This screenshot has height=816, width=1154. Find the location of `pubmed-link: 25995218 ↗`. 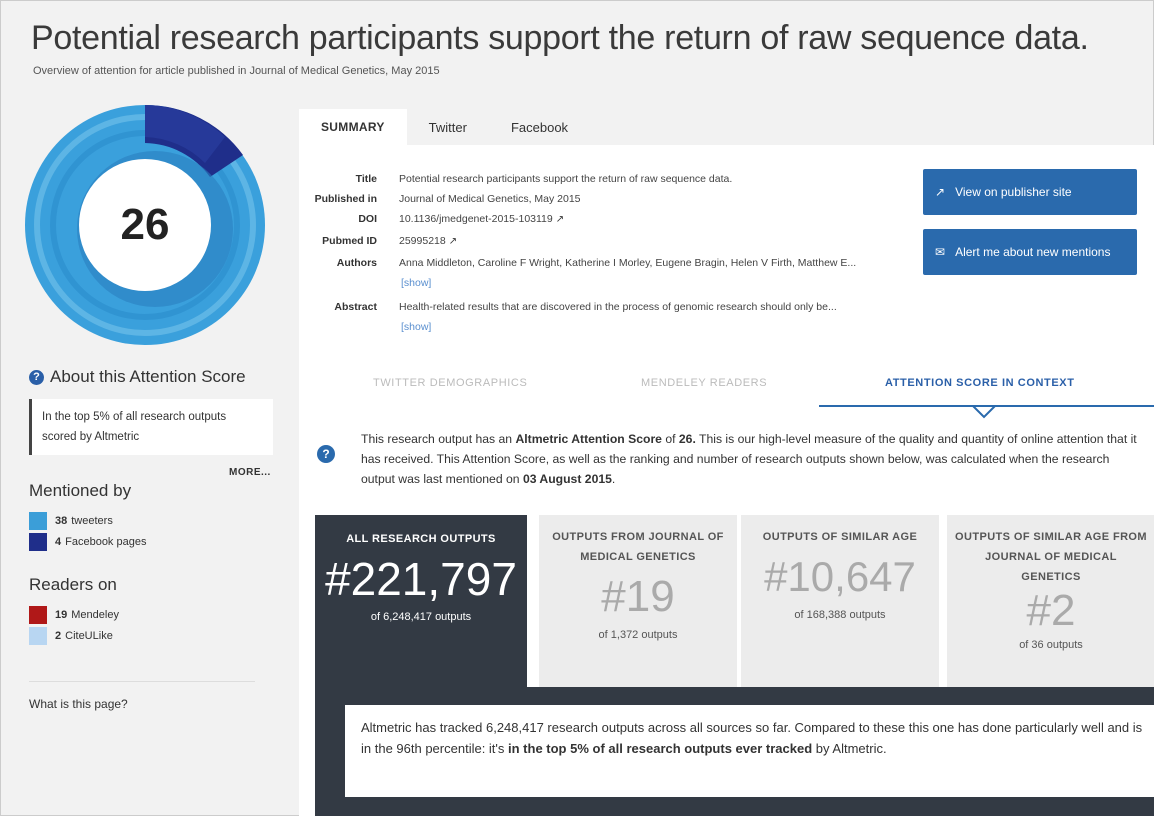

pubmed-link: 25995218 ↗ is located at coordinates (428, 241).